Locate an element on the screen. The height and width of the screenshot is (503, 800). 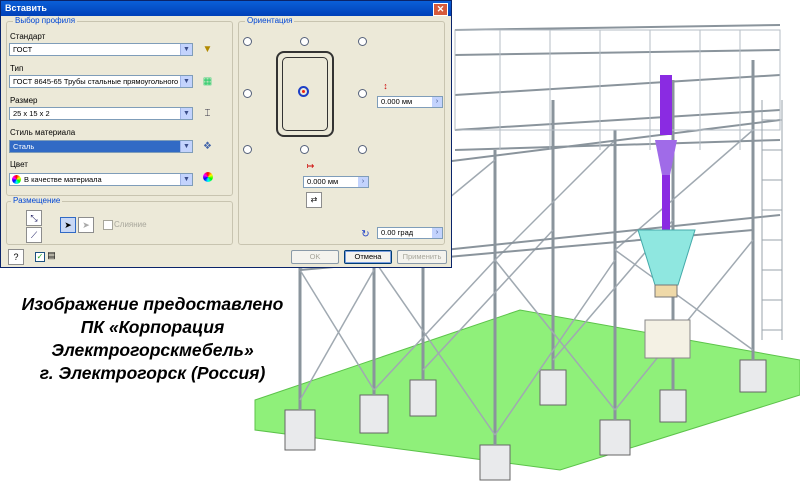
x-offset-icon: ↦ is located at coordinates (310, 166).